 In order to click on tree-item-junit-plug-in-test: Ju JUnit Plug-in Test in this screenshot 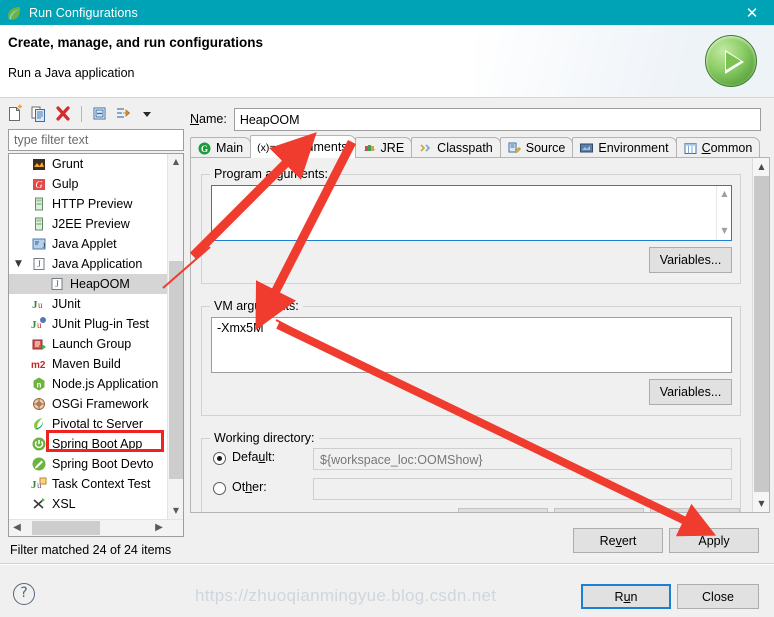, I will do `click(88, 324)`.